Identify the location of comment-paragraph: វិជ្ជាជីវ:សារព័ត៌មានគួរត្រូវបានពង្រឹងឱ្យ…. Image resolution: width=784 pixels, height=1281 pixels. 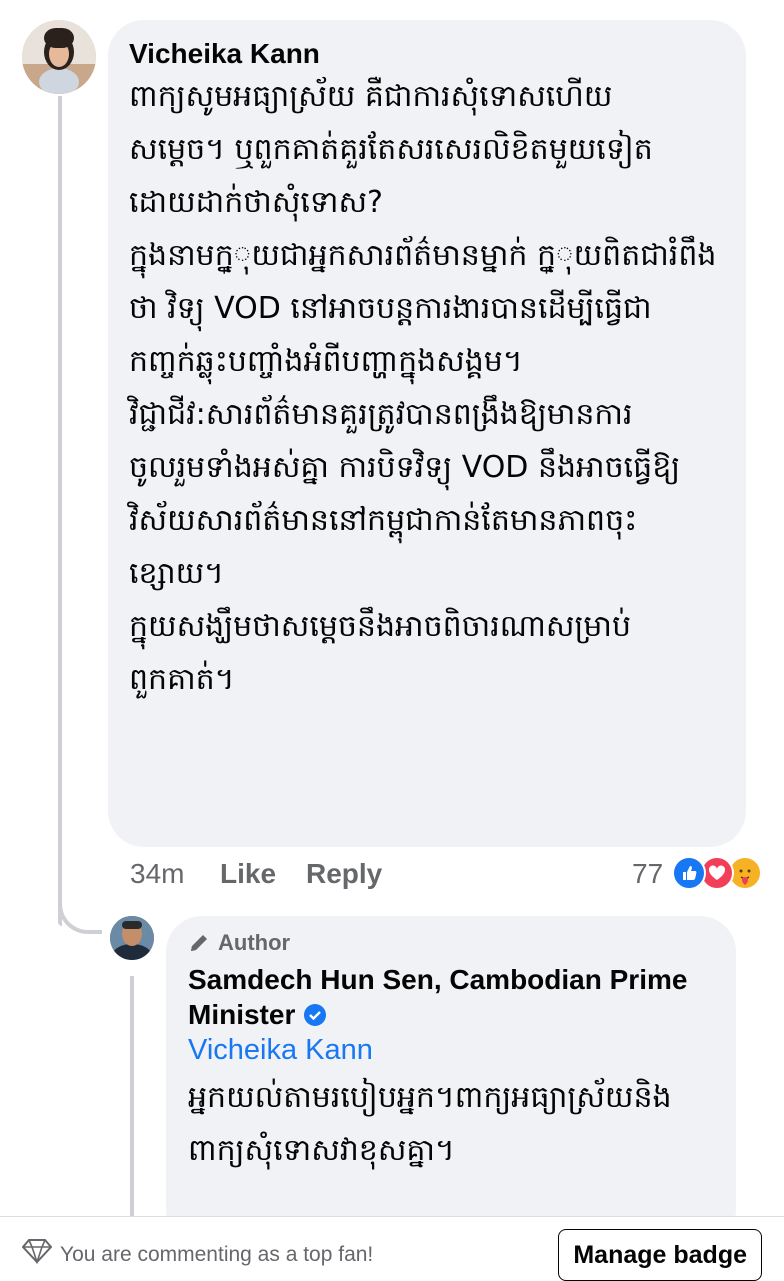
(405, 494).